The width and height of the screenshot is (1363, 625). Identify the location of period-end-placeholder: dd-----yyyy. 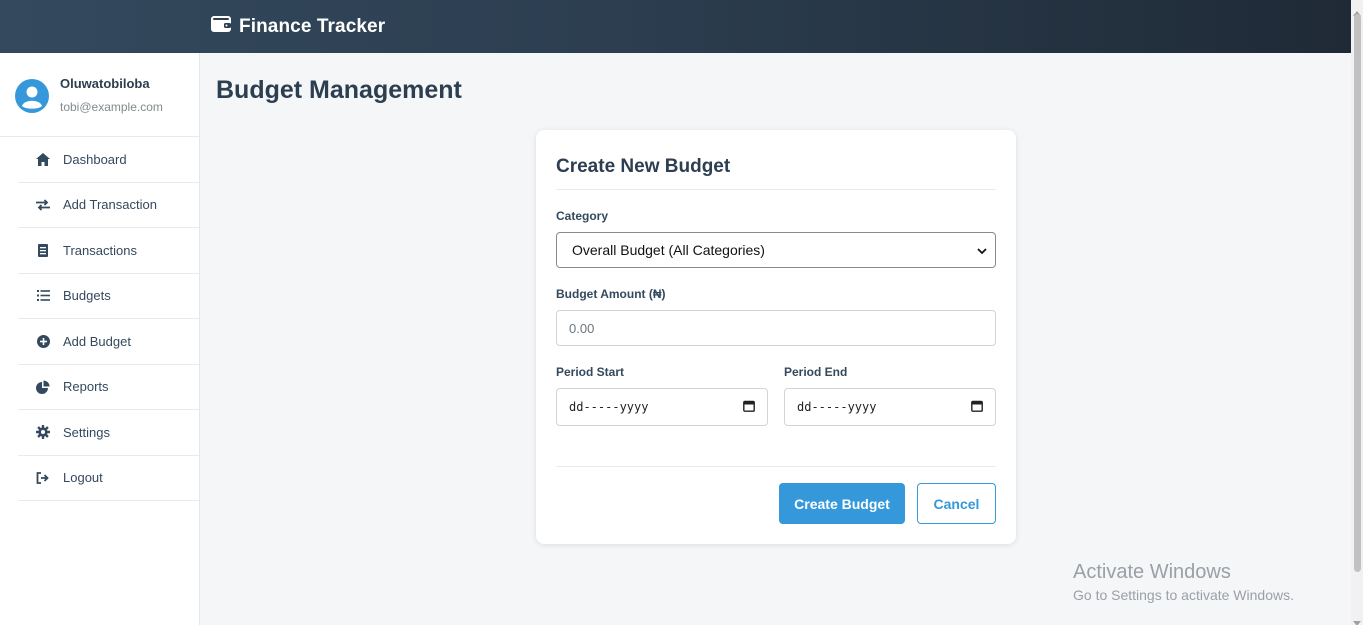
(837, 407).